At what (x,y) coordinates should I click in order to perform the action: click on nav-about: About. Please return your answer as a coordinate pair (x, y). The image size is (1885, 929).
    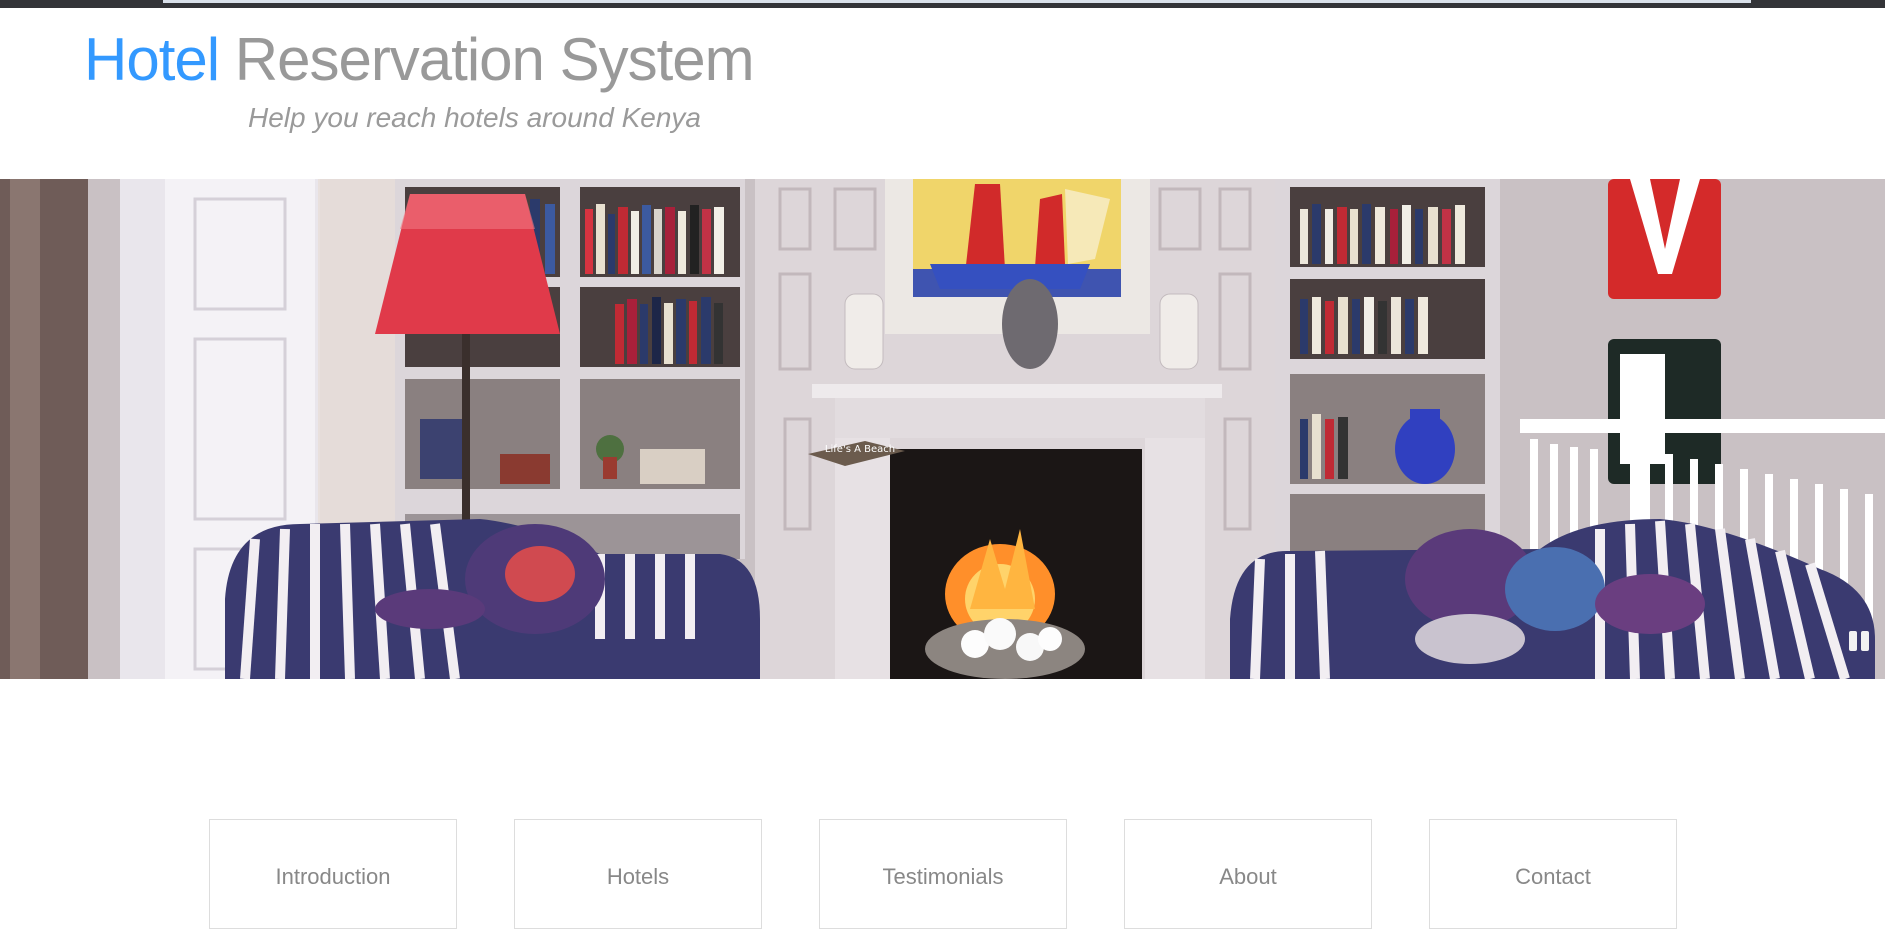
    Looking at the image, I should click on (1248, 874).